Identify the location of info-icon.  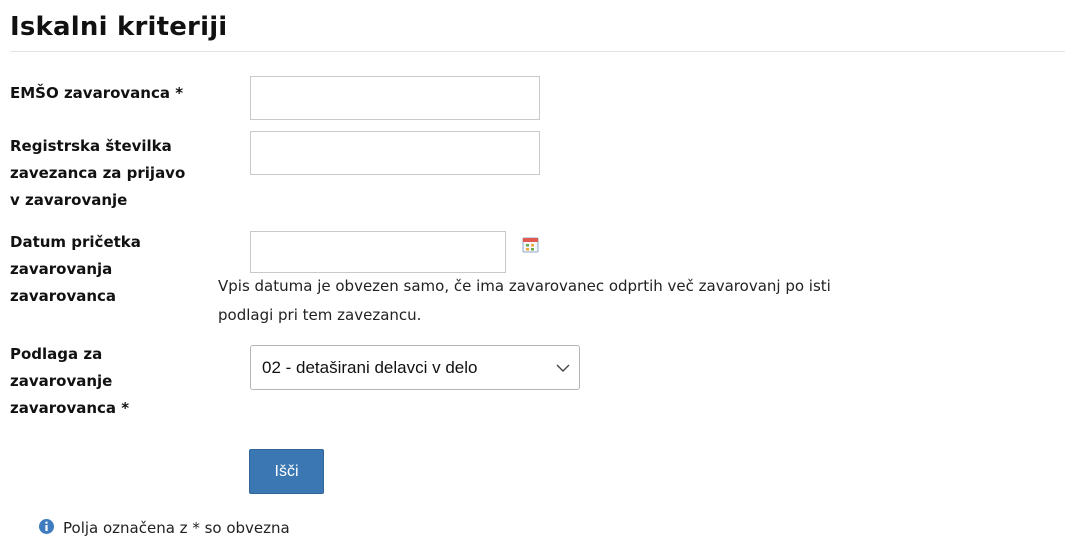
(46, 526).